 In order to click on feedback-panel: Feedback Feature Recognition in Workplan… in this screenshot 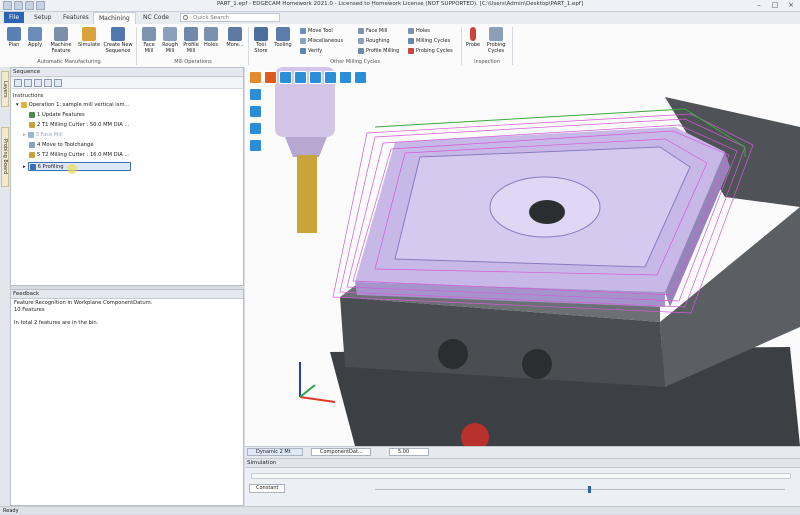, I will do `click(127, 397)`.